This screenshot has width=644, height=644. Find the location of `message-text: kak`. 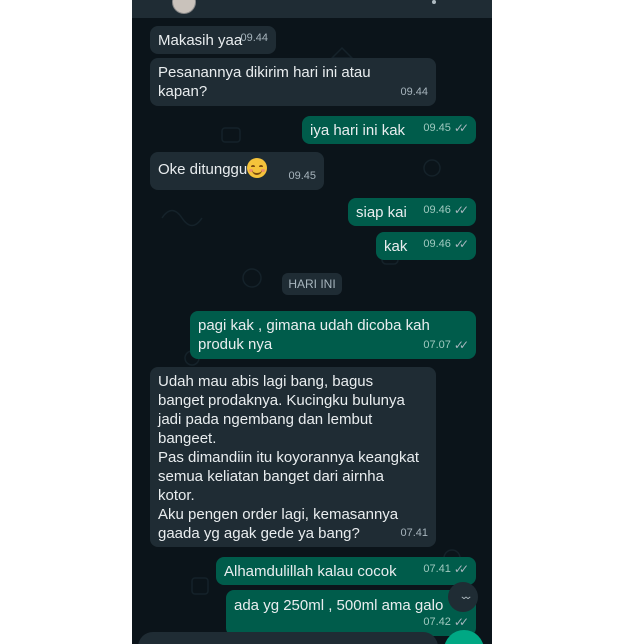

message-text: kak is located at coordinates (396, 246).